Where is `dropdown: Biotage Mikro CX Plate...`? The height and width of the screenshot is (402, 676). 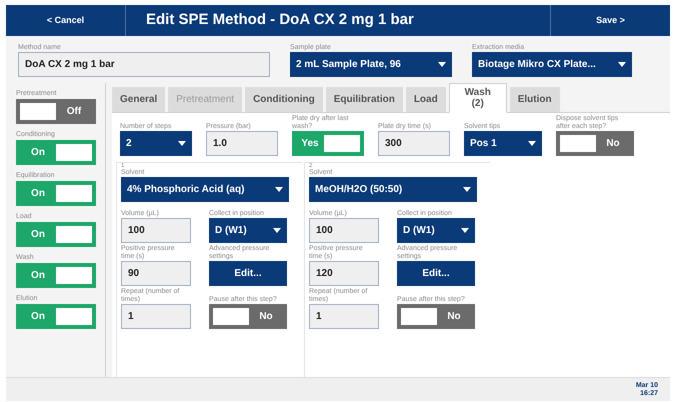
dropdown: Biotage Mikro CX Plate... is located at coordinates (552, 64).